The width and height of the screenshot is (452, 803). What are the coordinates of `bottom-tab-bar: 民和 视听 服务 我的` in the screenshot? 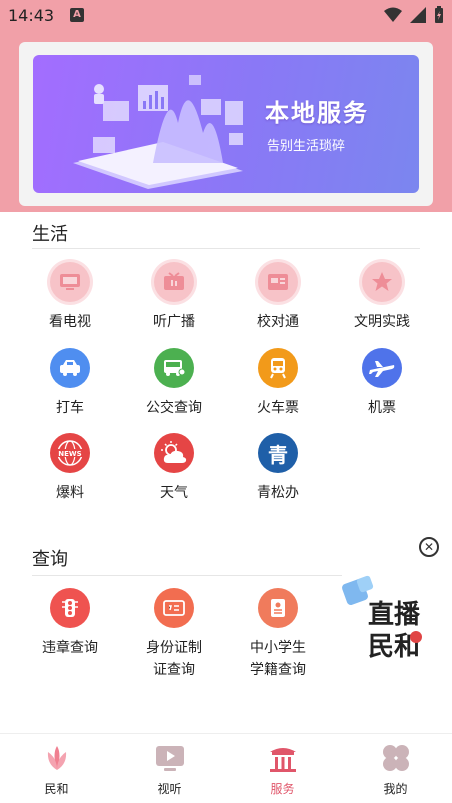 It's located at (226, 768).